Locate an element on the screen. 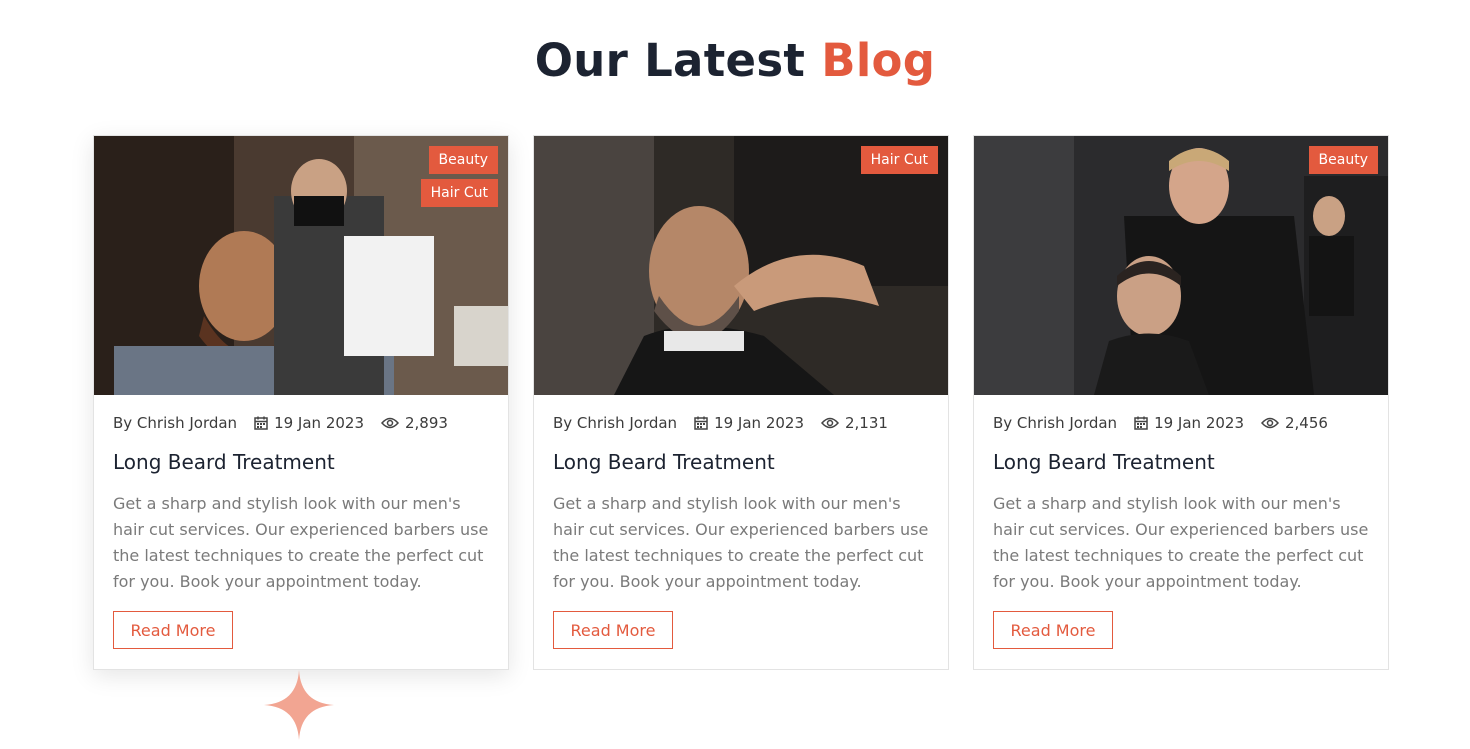  post-meta: By Chrish Jordan 19 Jan 2023 2,131 is located at coordinates (729, 423).